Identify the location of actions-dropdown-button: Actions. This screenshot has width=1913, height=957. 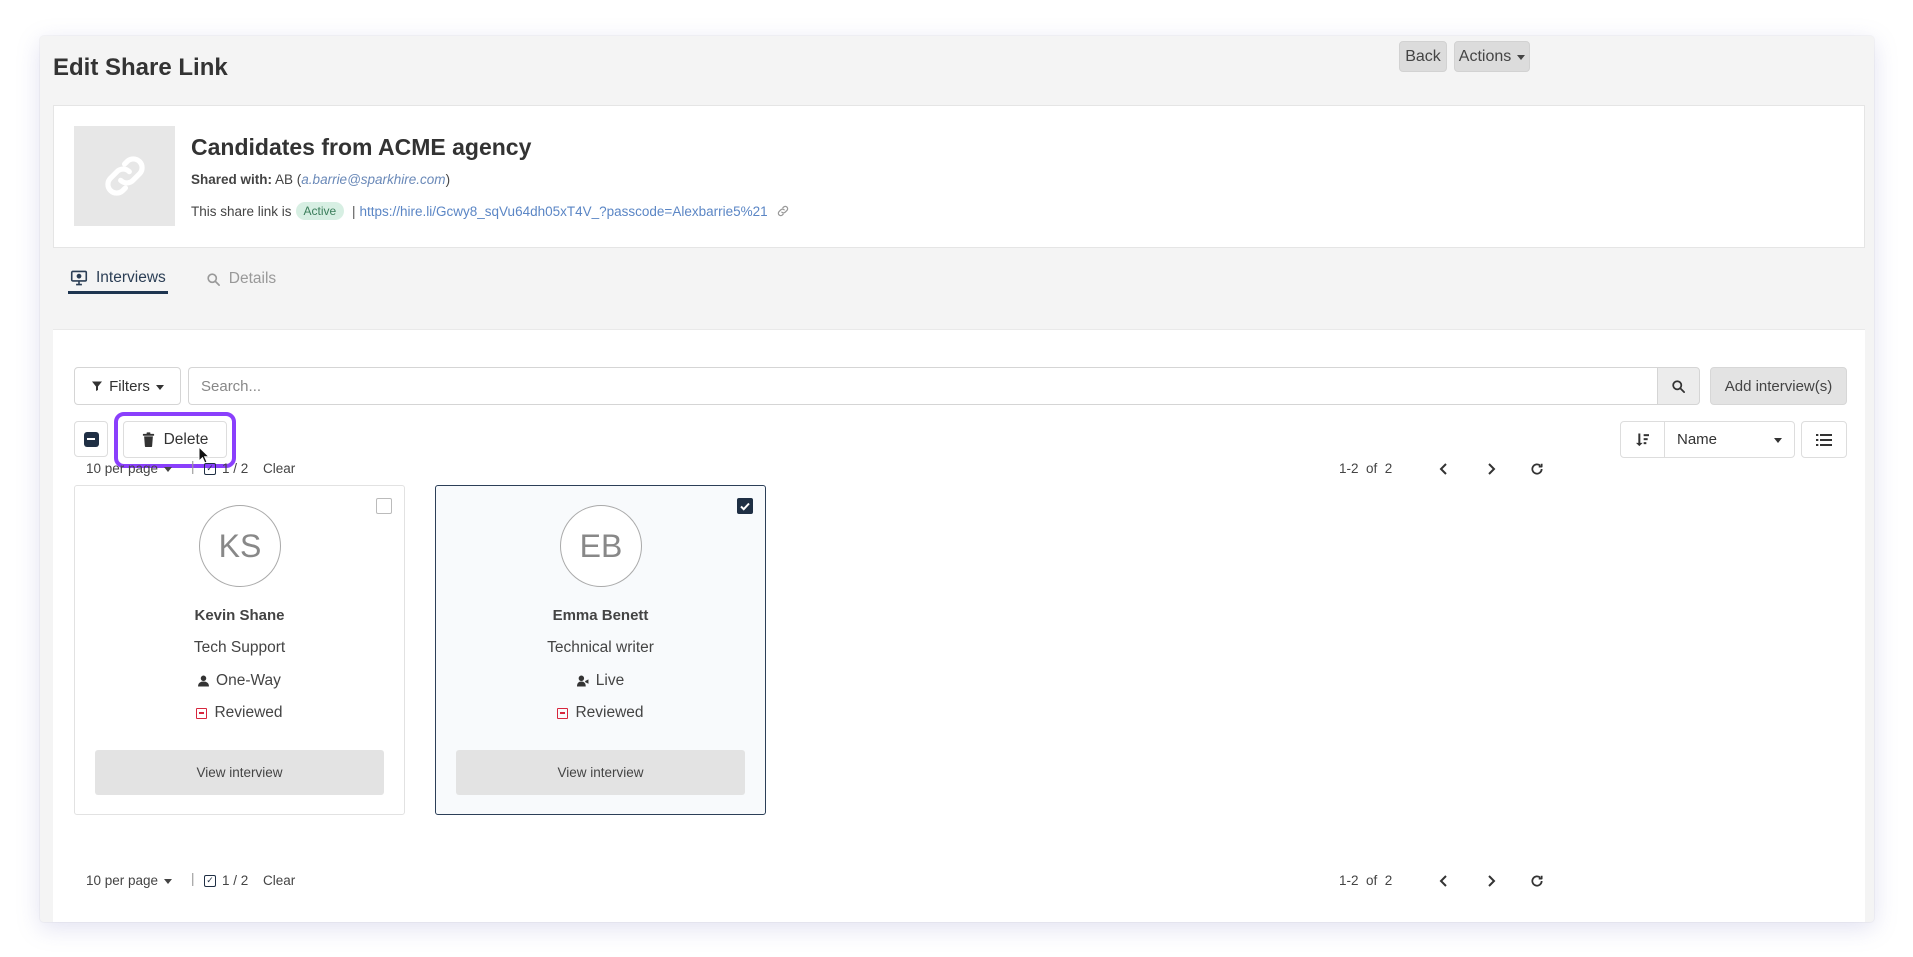
(1492, 56).